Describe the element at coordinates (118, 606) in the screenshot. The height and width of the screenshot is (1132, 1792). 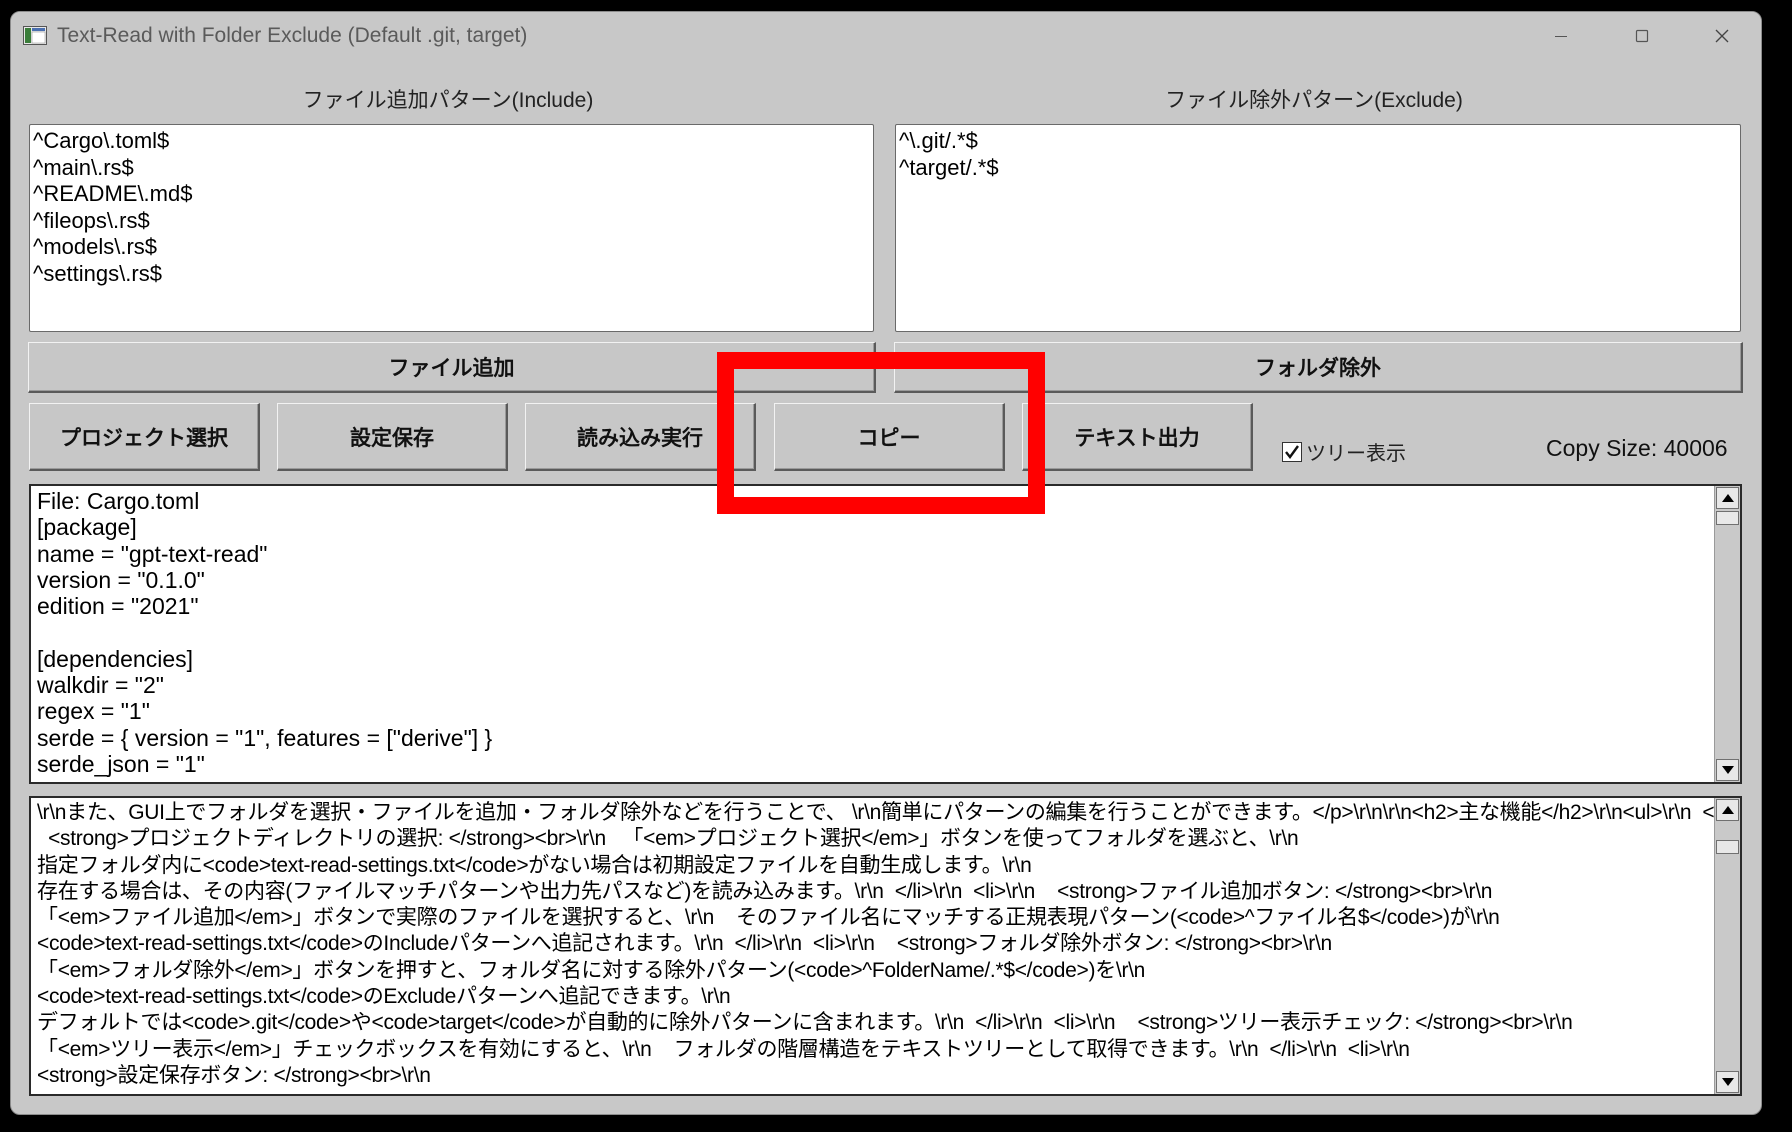
I see `output-line: edition = "2021"` at that location.